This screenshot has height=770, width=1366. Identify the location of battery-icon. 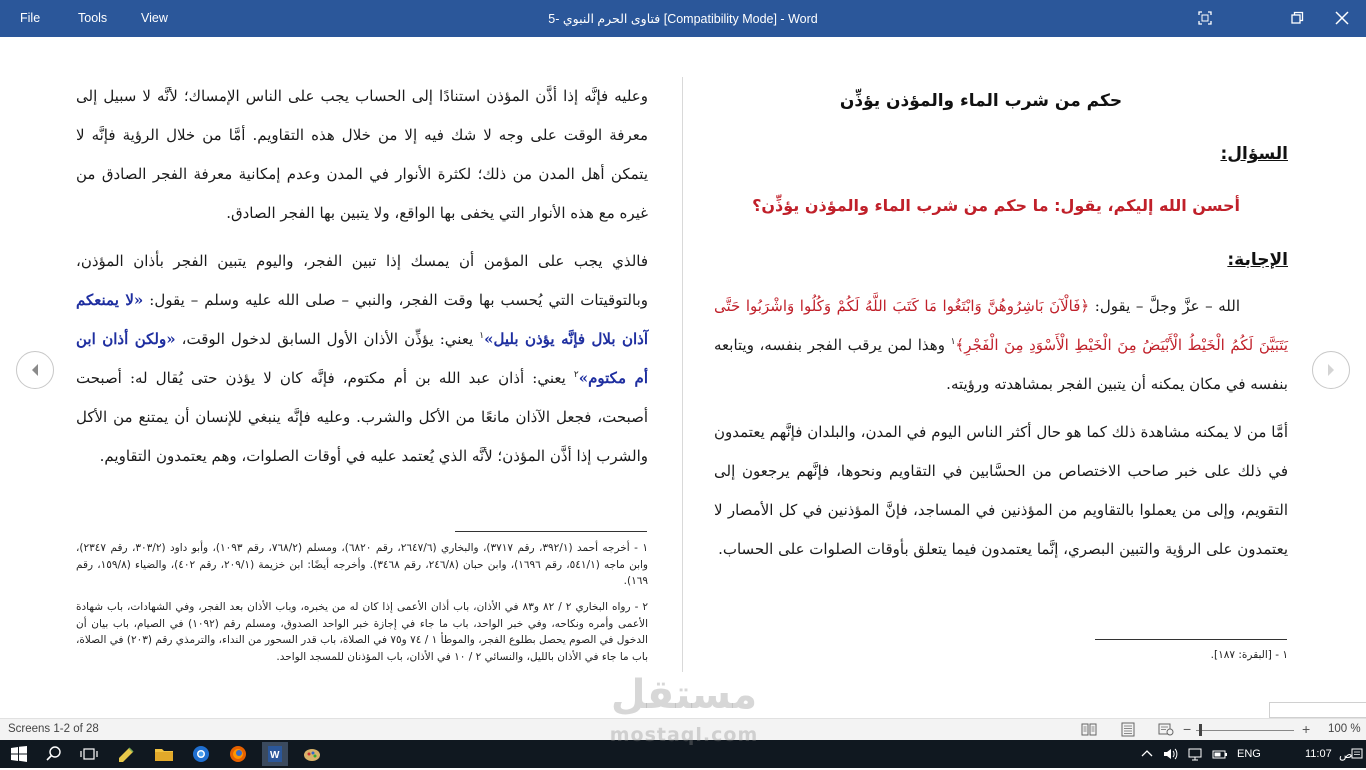
(1222, 754).